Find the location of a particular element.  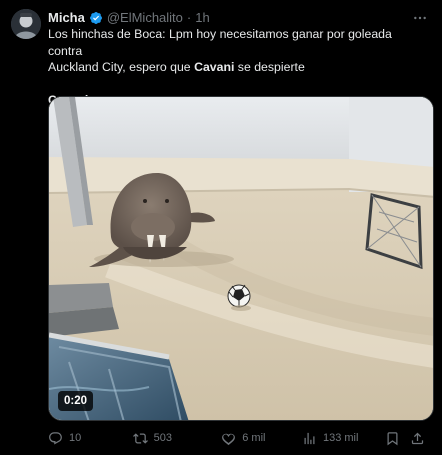

tweet-text-bold: Cavani is located at coordinates (214, 67).